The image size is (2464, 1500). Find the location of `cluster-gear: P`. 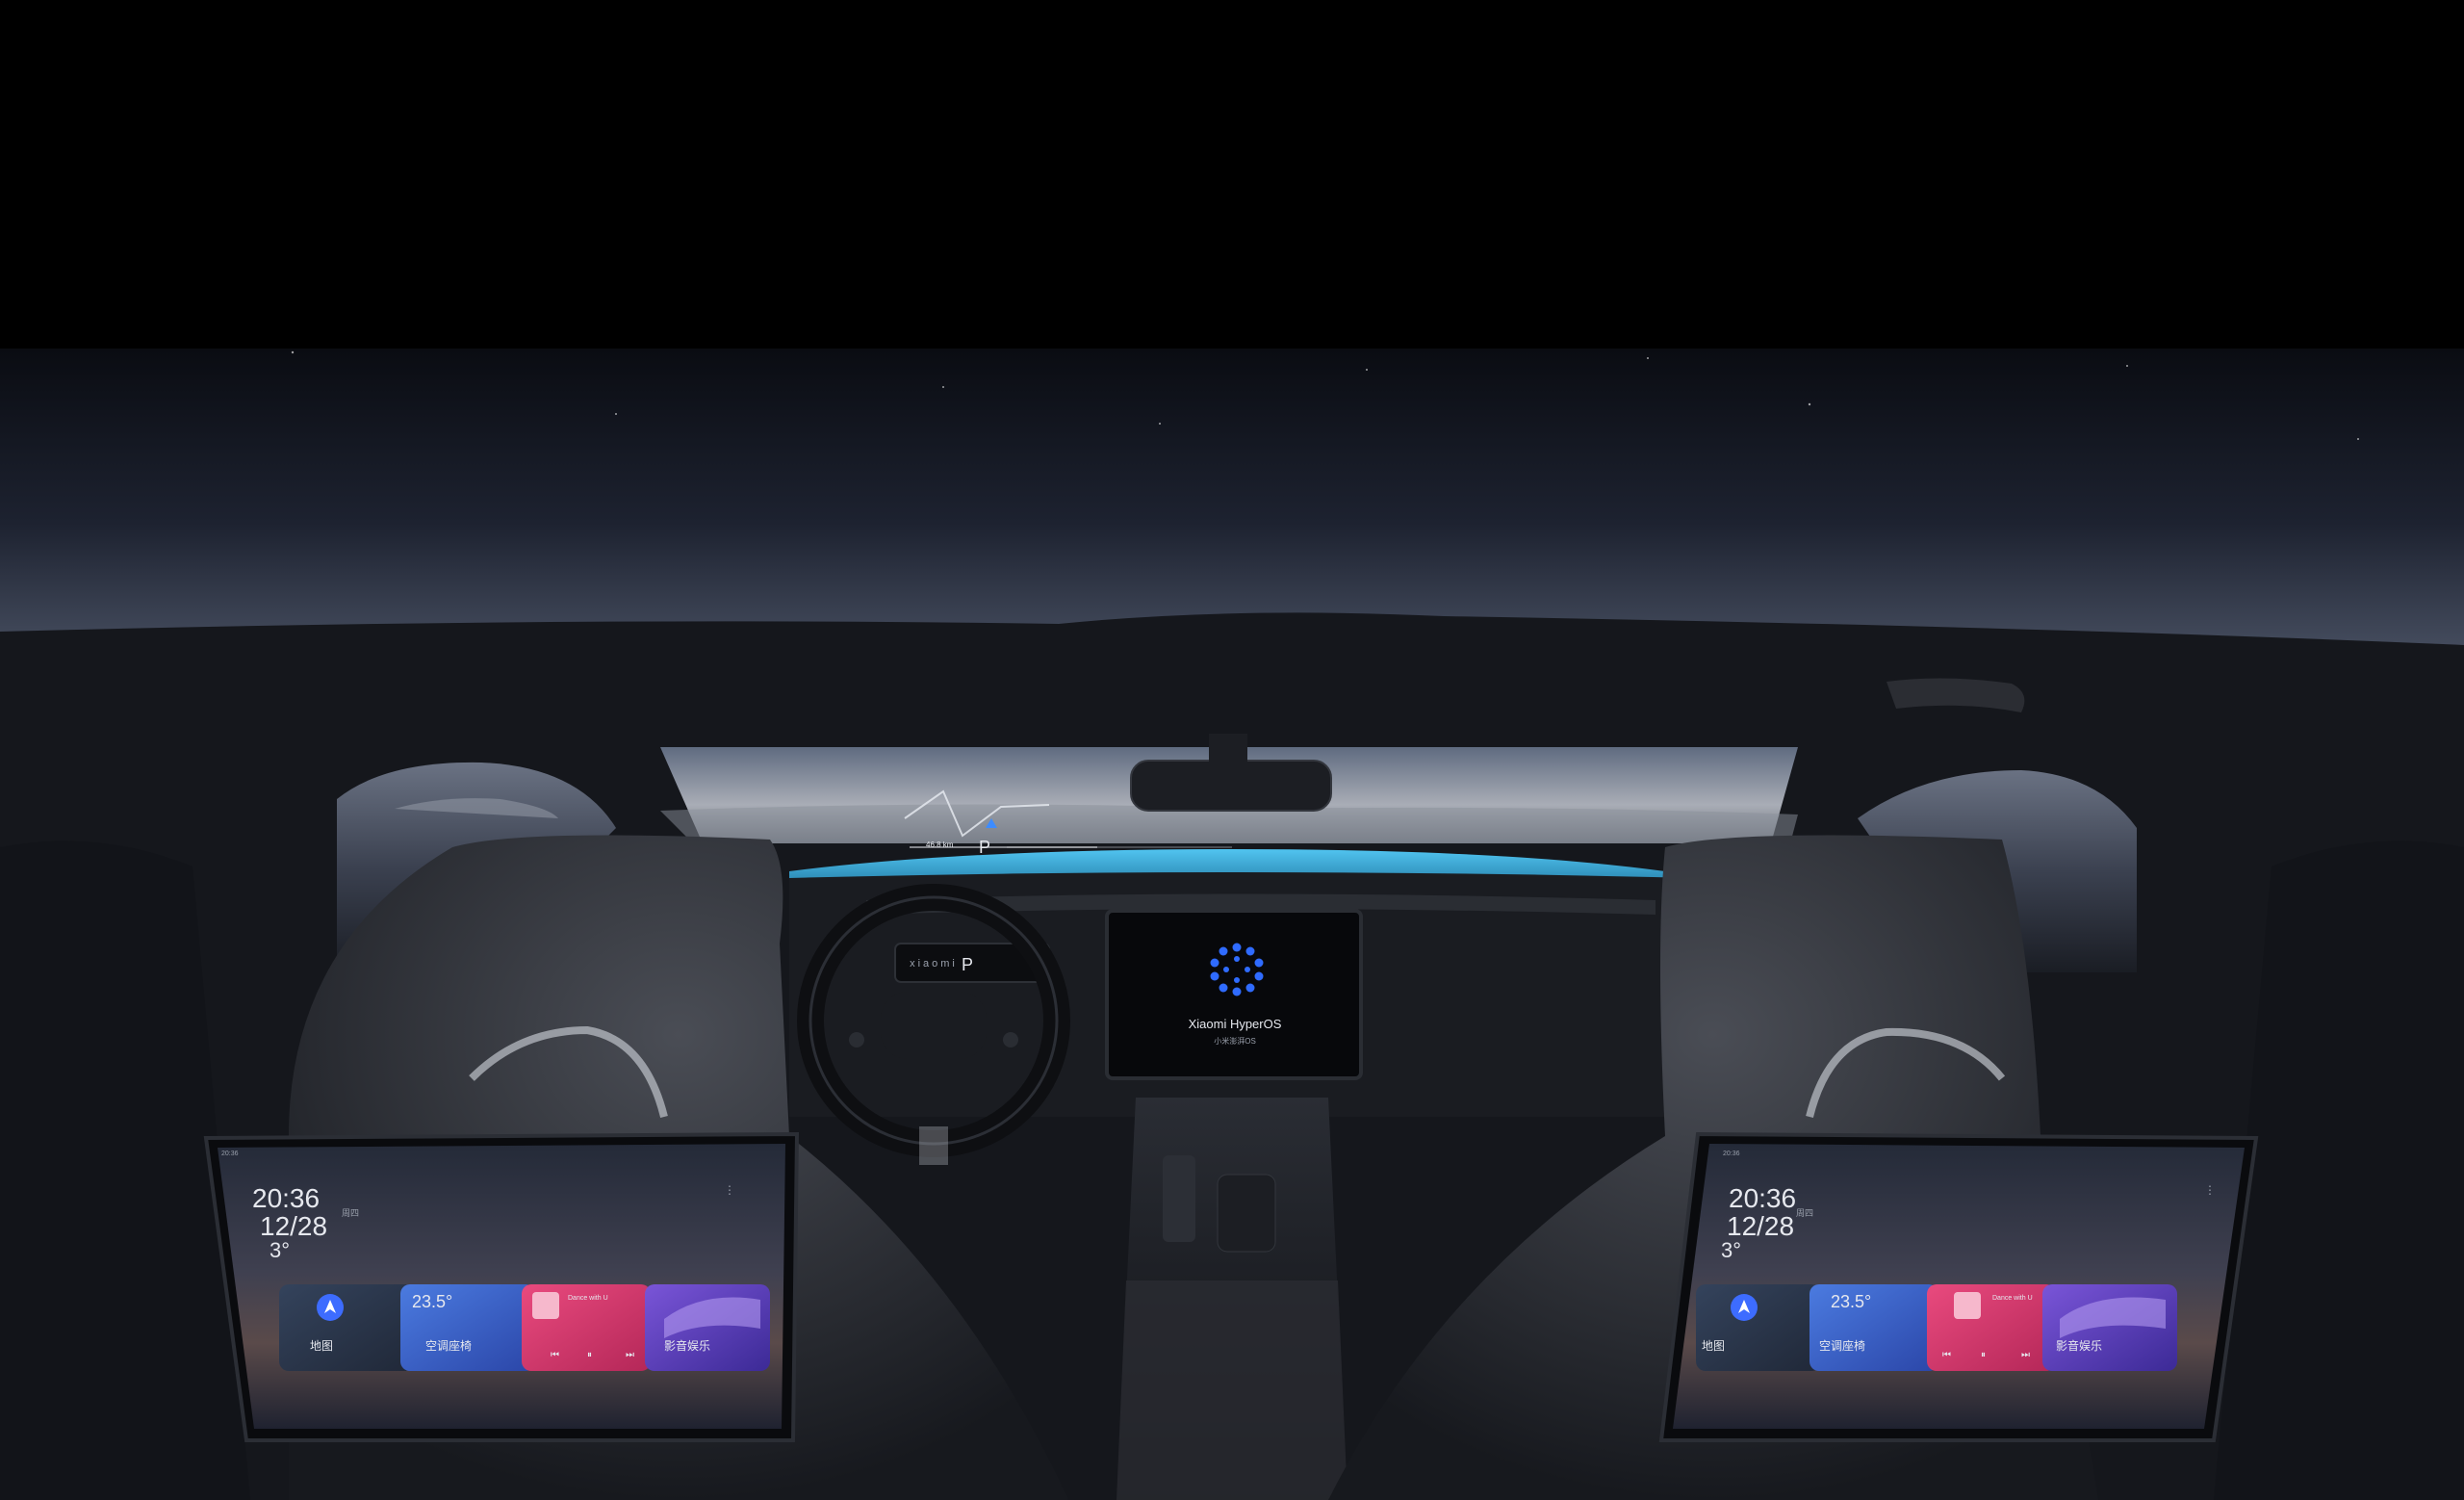

cluster-gear: P is located at coordinates (967, 964).